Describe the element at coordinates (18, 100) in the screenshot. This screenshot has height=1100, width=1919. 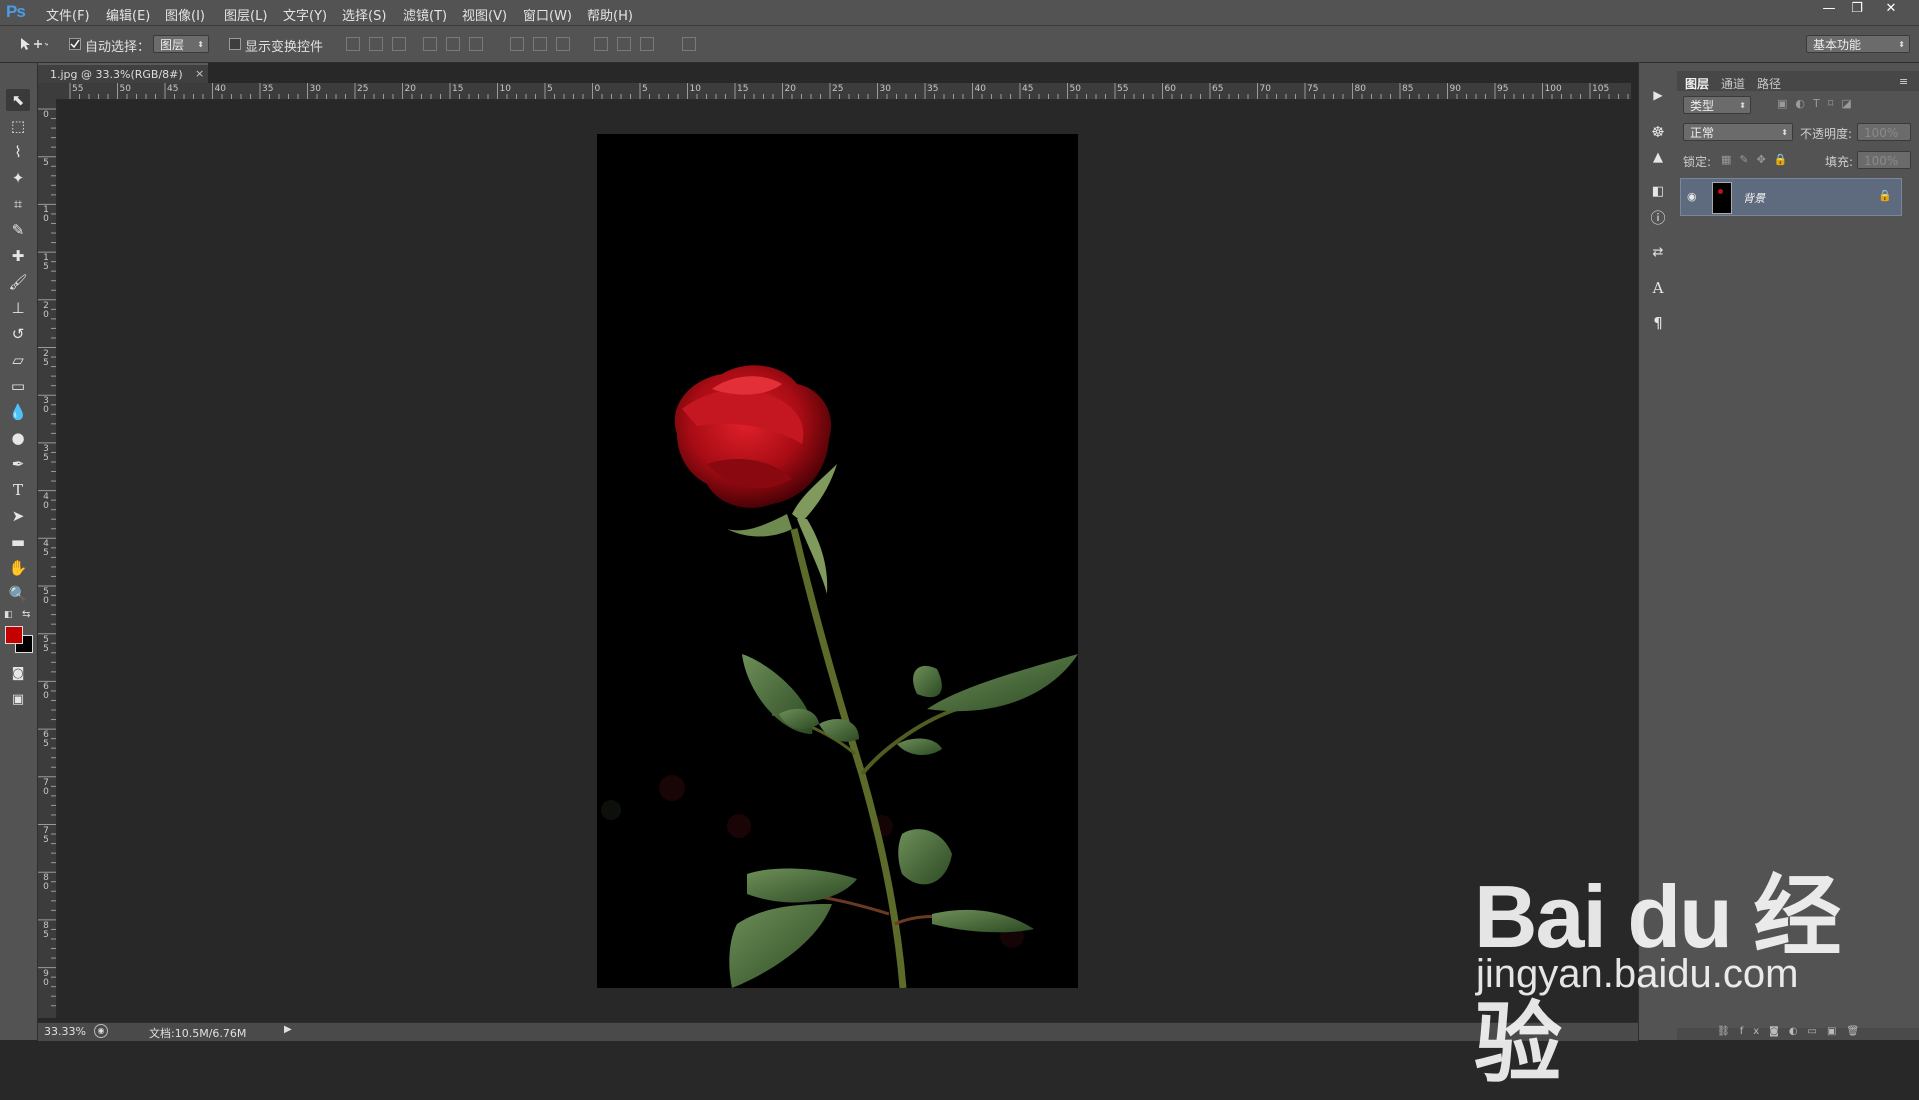
I see `move-tool-icon: ⬉` at that location.